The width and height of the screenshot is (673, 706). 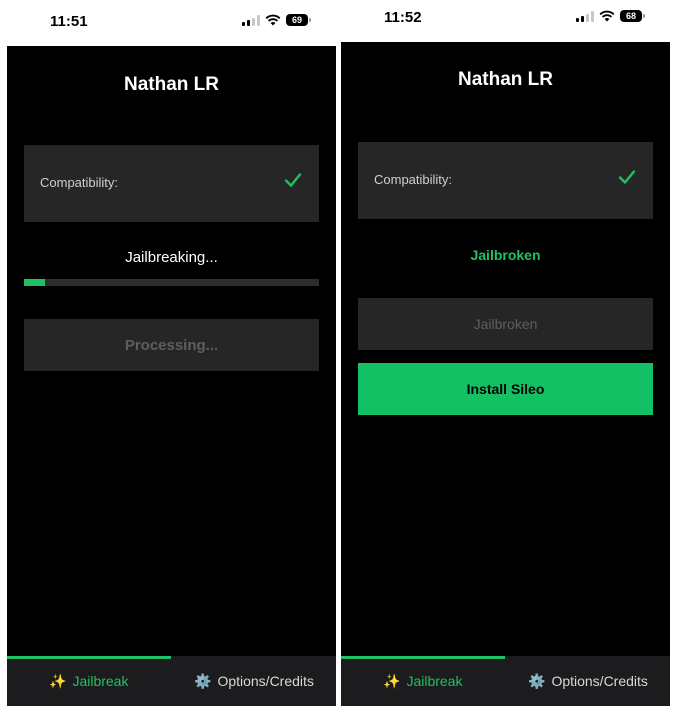 What do you see at coordinates (403, 17) in the screenshot?
I see `status-time: 11:52` at bounding box center [403, 17].